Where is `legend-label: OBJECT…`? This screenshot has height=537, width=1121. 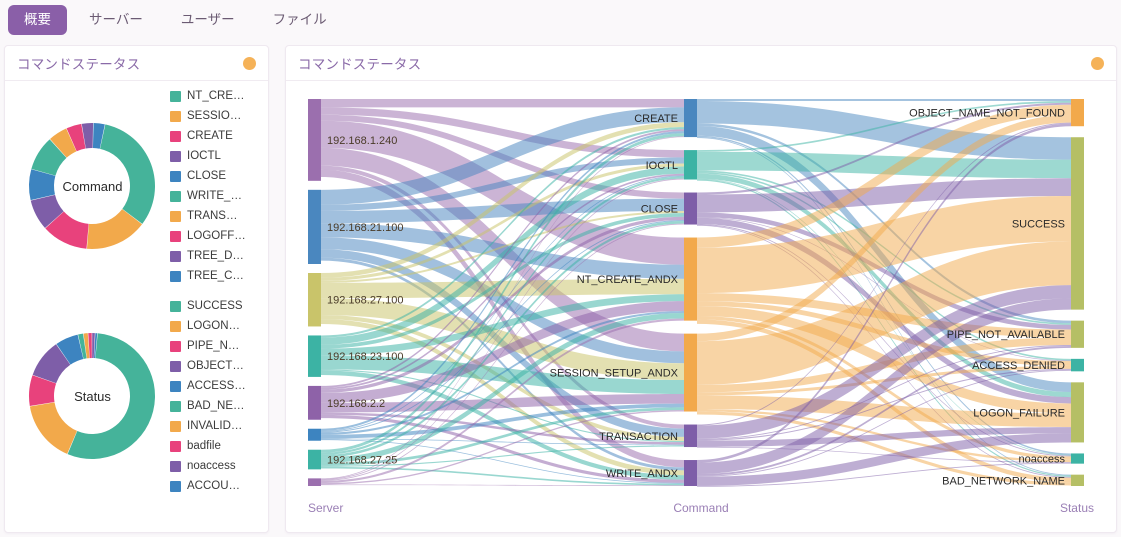
legend-label: OBJECT… is located at coordinates (215, 366).